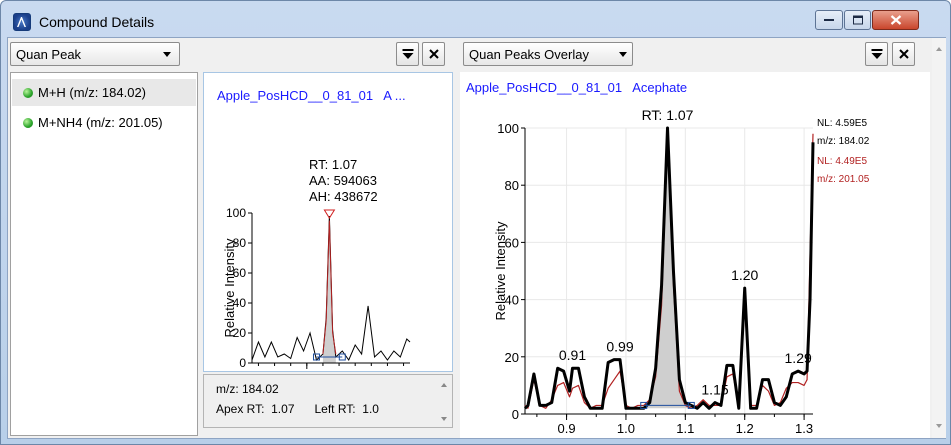 This screenshot has width=951, height=445. Describe the element at coordinates (512, 185) in the screenshot. I see `y-tick-label: 80` at that location.